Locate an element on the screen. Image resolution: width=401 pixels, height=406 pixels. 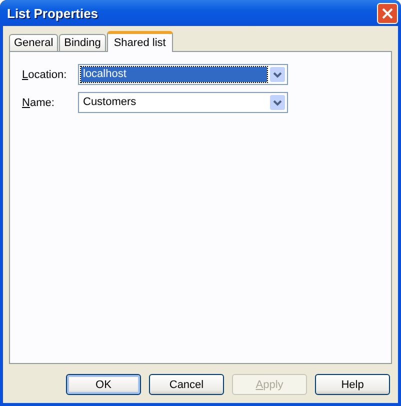
field-label: Location: is located at coordinates (45, 74).